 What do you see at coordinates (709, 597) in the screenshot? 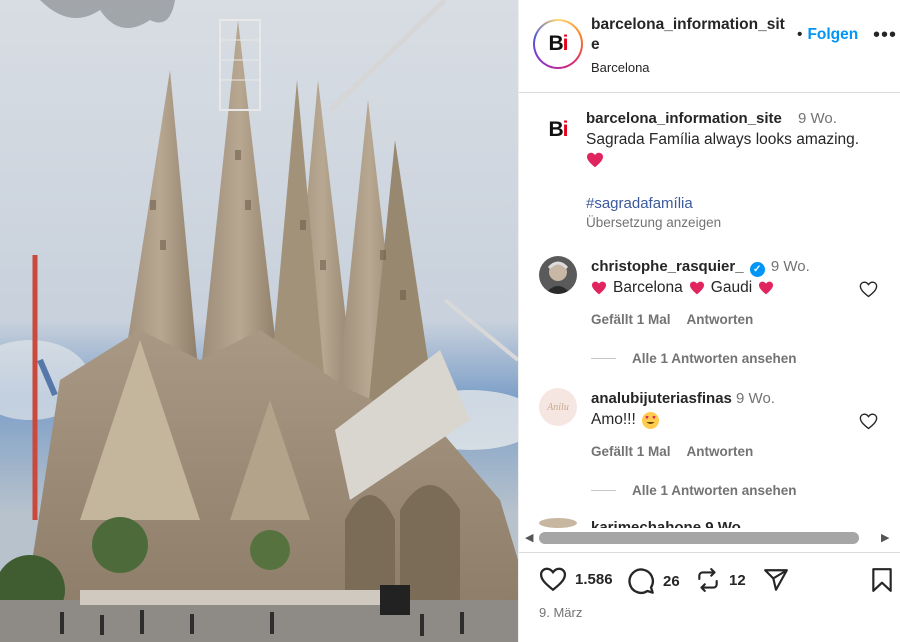
I see `action-bar: 1.586 26 12 9. März` at bounding box center [709, 597].